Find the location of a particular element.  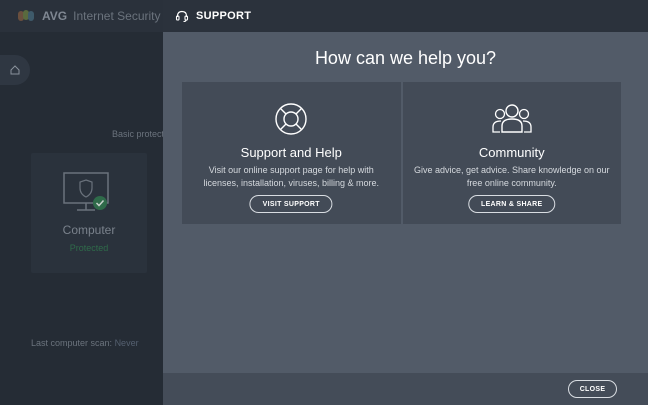

close-button: CLOSE is located at coordinates (592, 389).